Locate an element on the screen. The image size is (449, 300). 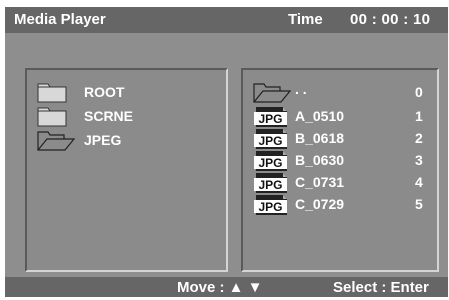
time-label: Time is located at coordinates (305, 19).